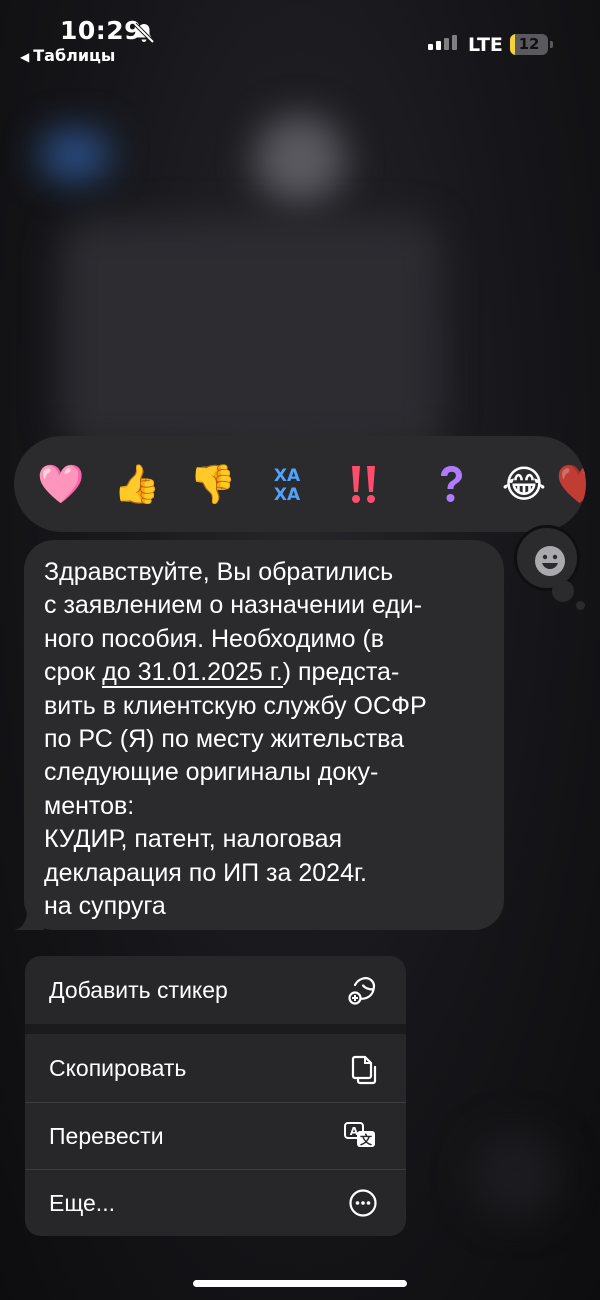 This screenshot has height=1300, width=600. What do you see at coordinates (214, 638) in the screenshot?
I see `message-line: ного пособия. Необходимо (в` at bounding box center [214, 638].